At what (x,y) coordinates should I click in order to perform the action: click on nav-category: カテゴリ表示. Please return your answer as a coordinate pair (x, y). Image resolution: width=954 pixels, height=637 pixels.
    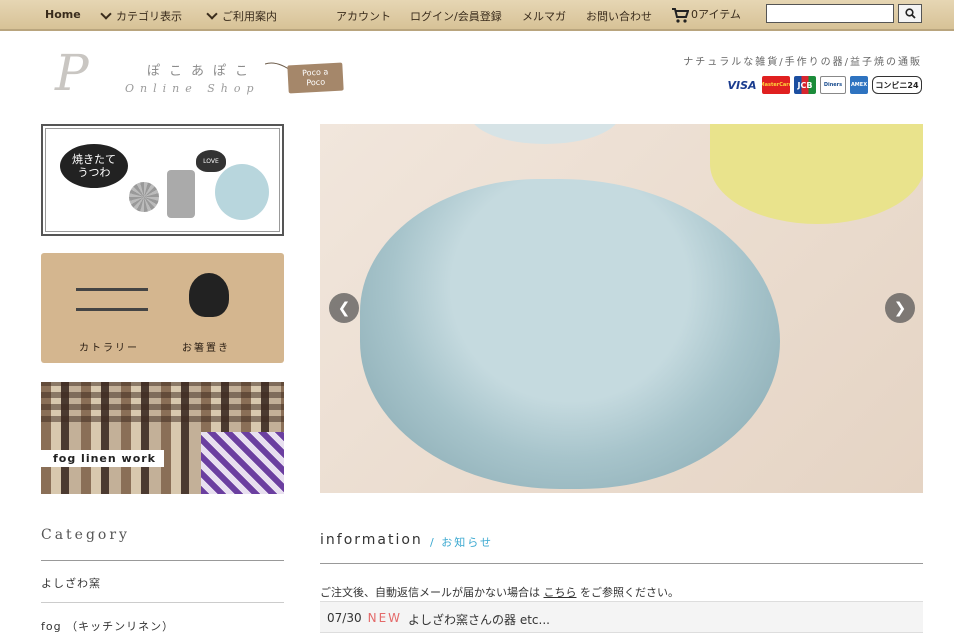
    Looking at the image, I should click on (141, 16).